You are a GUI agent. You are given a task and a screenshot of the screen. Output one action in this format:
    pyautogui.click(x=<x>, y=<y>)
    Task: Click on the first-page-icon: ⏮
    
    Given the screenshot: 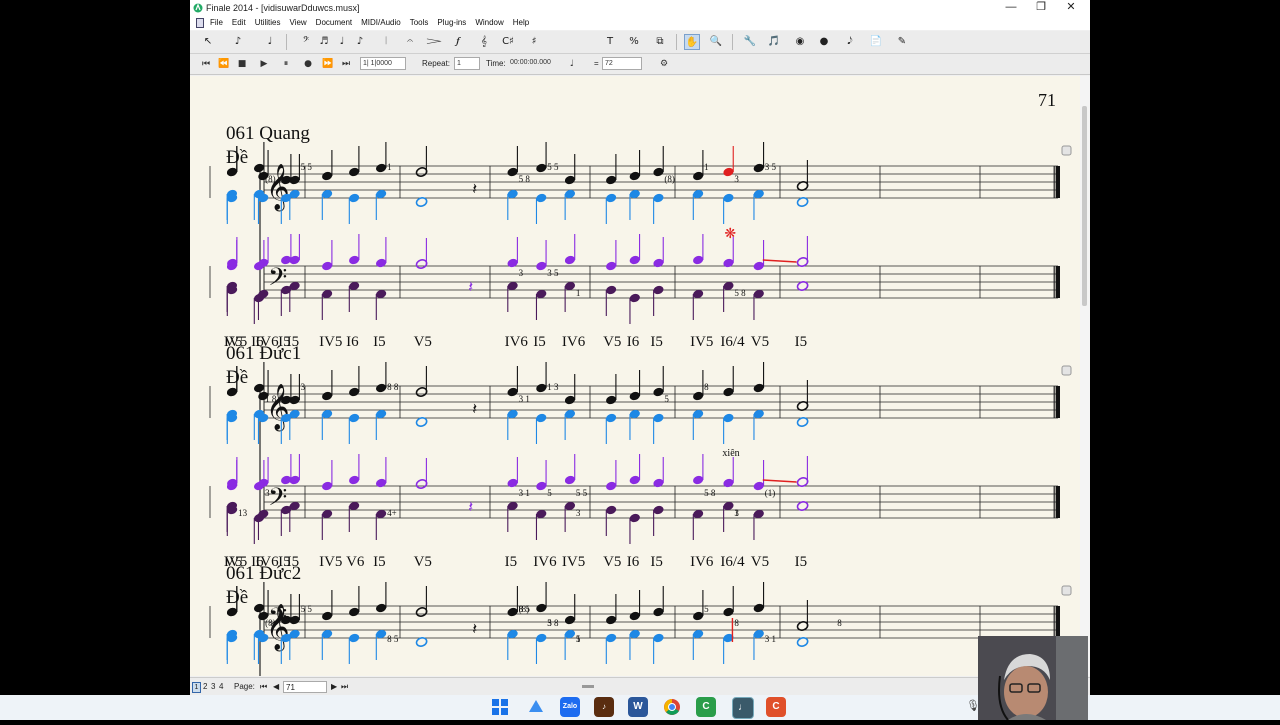 What is the action you would take?
    pyautogui.click(x=263, y=686)
    